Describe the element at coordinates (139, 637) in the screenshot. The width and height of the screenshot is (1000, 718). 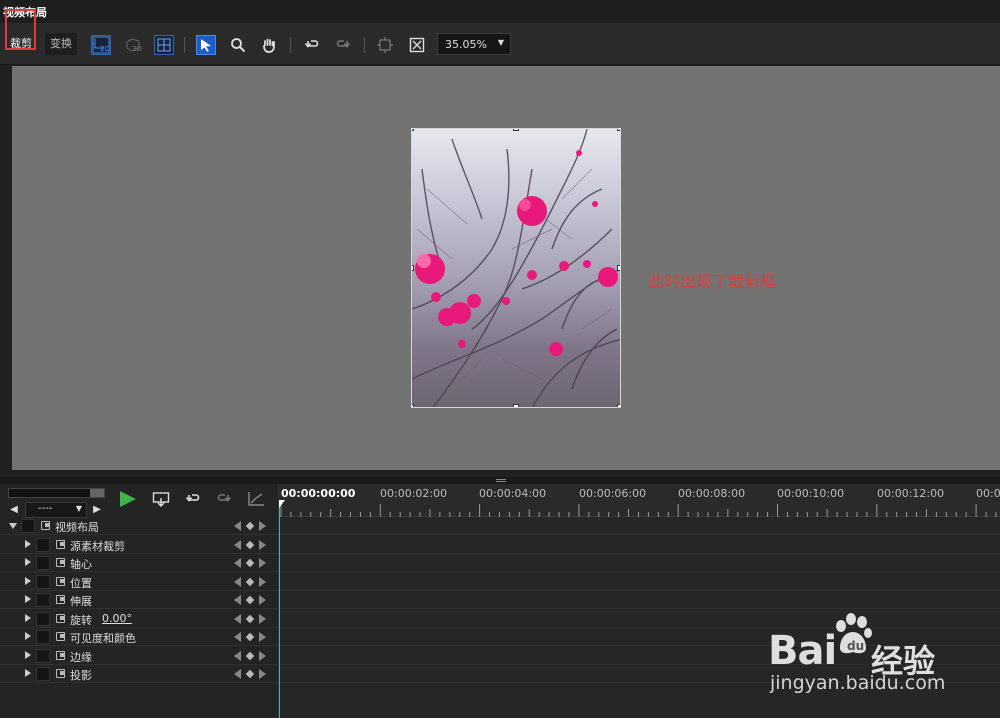
I see `track-row-visibility-color: 可见度和颜色` at that location.